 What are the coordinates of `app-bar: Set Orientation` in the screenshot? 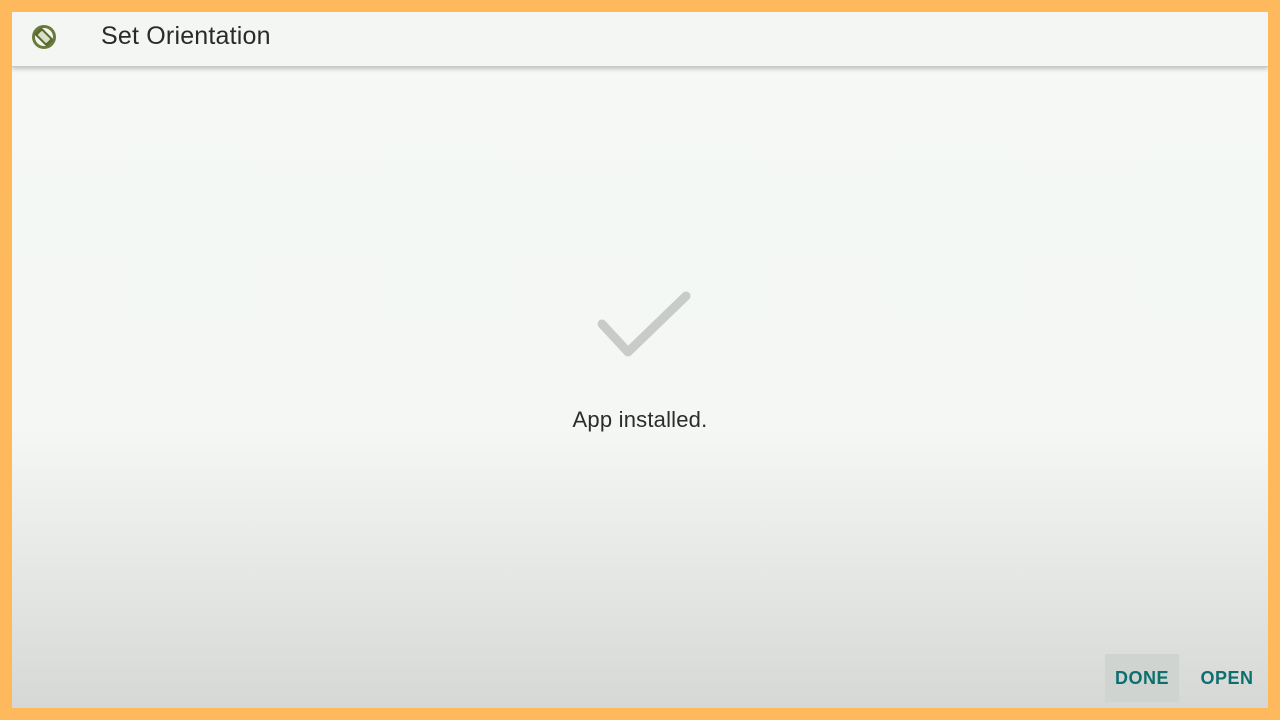 It's located at (640, 39).